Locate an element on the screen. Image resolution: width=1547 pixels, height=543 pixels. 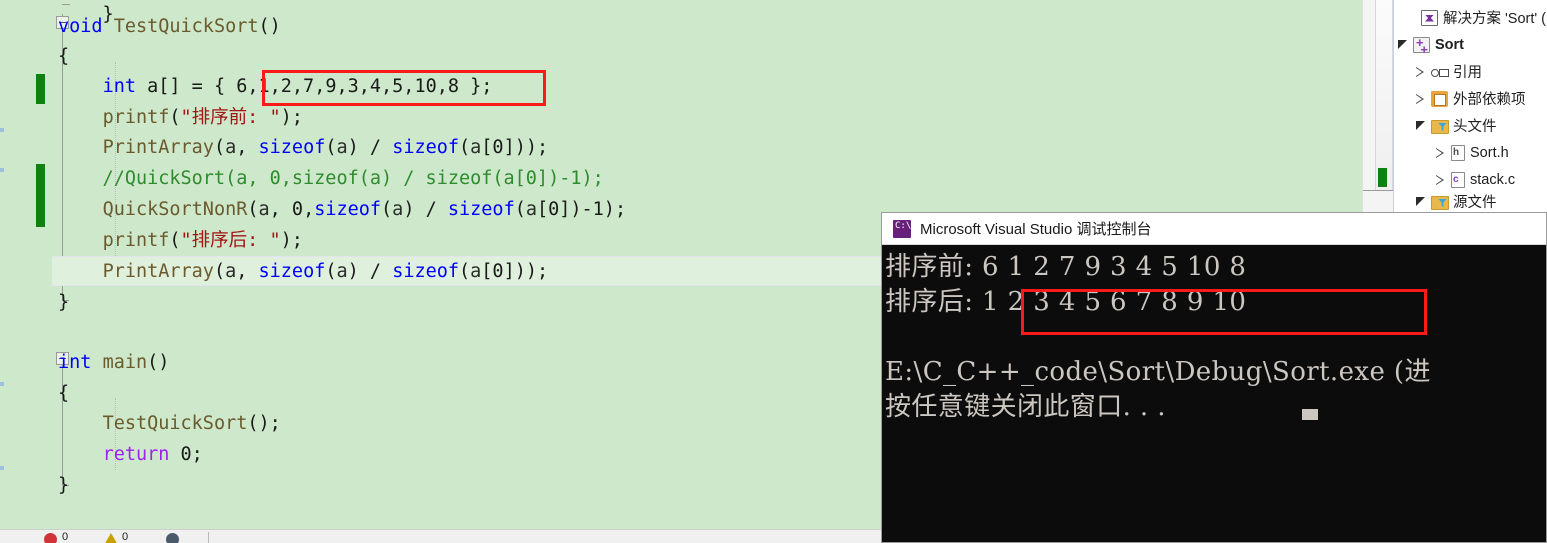
console-title-text: Microsoft Visual Studio 调试控制台 is located at coordinates (1036, 229).